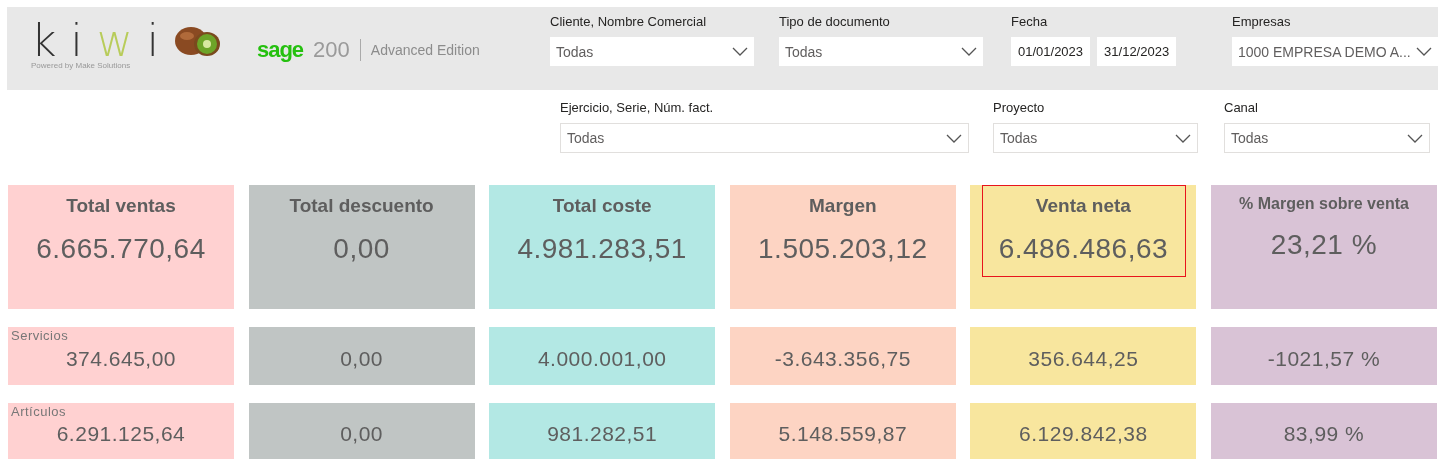 This screenshot has height=475, width=1452. Describe the element at coordinates (1051, 51) in the screenshot. I see `date-field: 01/01/2023` at that location.